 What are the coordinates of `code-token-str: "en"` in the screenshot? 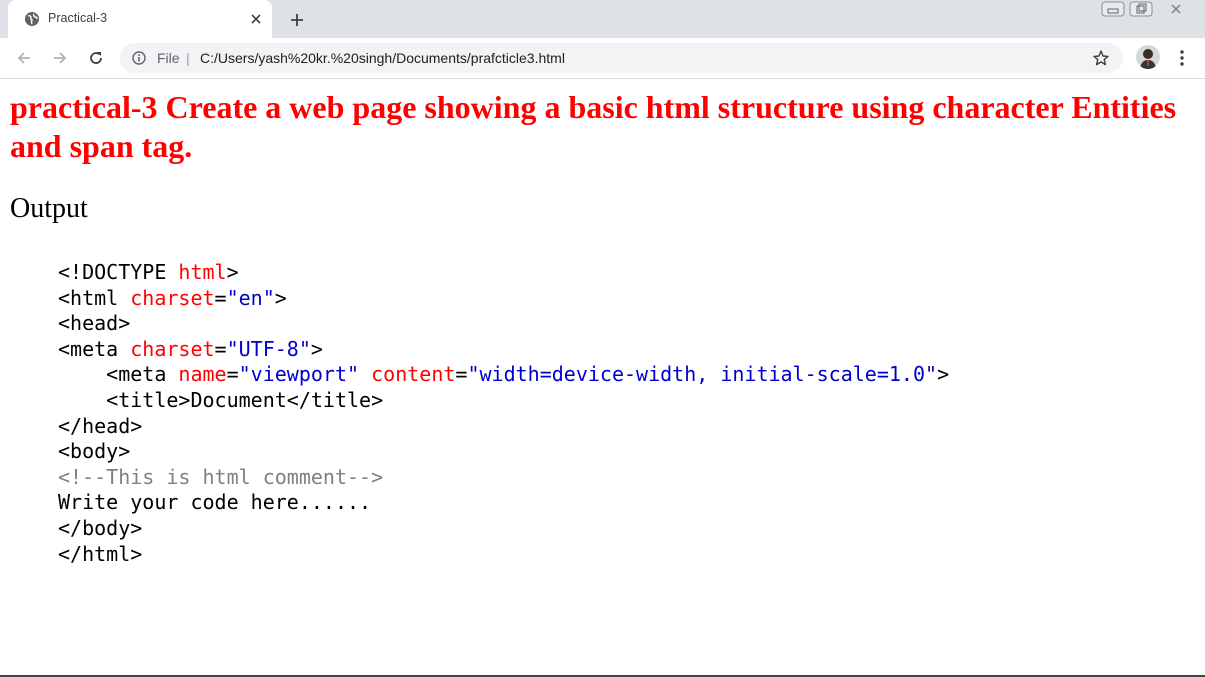 It's located at (250, 297).